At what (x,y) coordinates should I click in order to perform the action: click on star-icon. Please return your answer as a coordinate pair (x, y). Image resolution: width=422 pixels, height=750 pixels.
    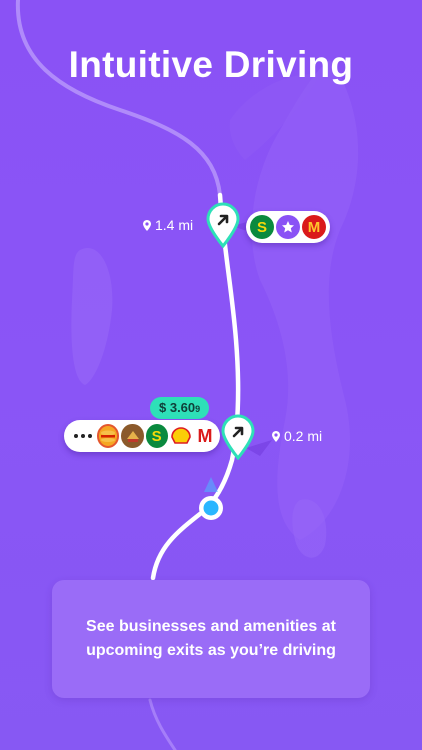
    Looking at the image, I should click on (288, 227).